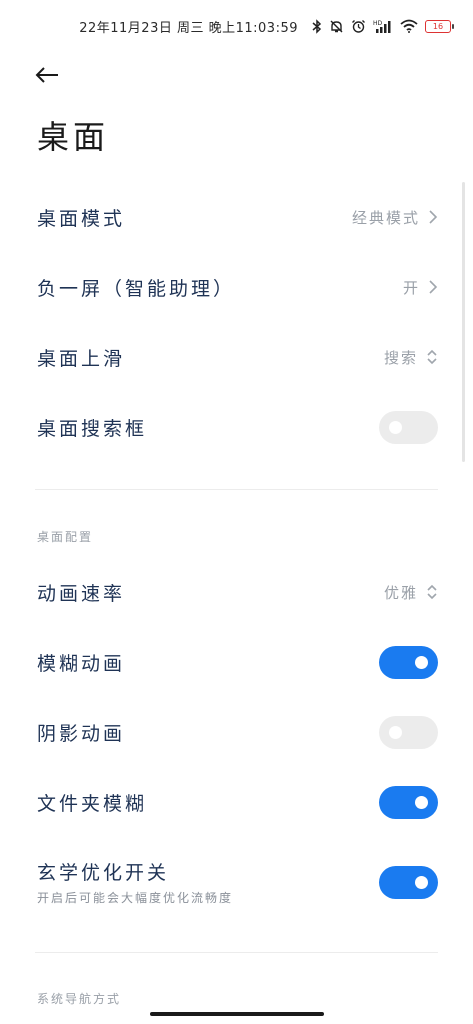 This screenshot has height=1024, width=473. I want to click on arrow-left-icon, so click(46, 75).